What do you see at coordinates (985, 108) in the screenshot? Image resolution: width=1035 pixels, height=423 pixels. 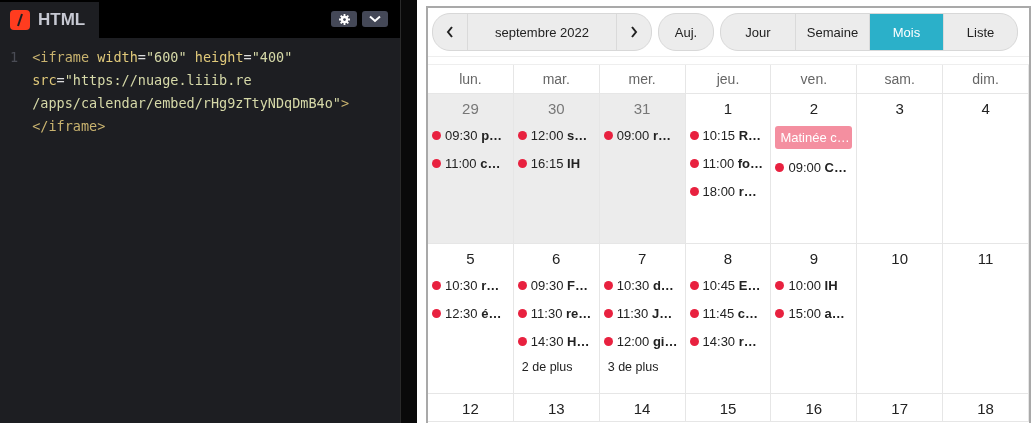 I see `day-number: 4` at bounding box center [985, 108].